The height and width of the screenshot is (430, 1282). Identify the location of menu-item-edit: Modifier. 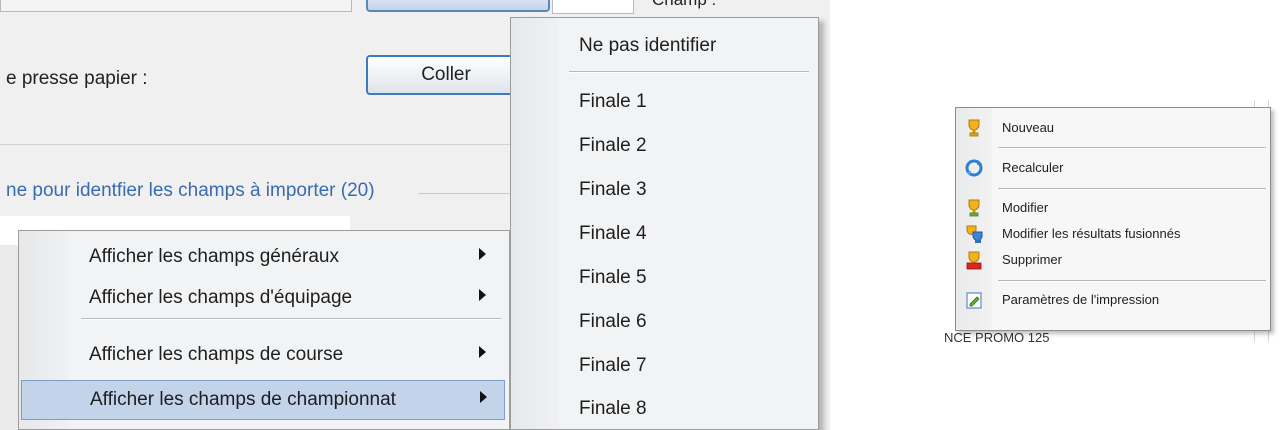
(1113, 208).